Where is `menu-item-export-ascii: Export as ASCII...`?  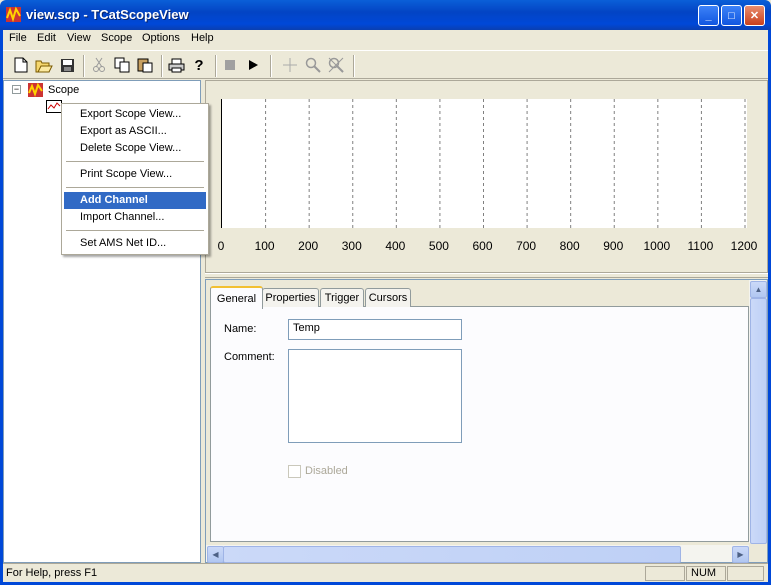 menu-item-export-ascii: Export as ASCII... is located at coordinates (135, 131).